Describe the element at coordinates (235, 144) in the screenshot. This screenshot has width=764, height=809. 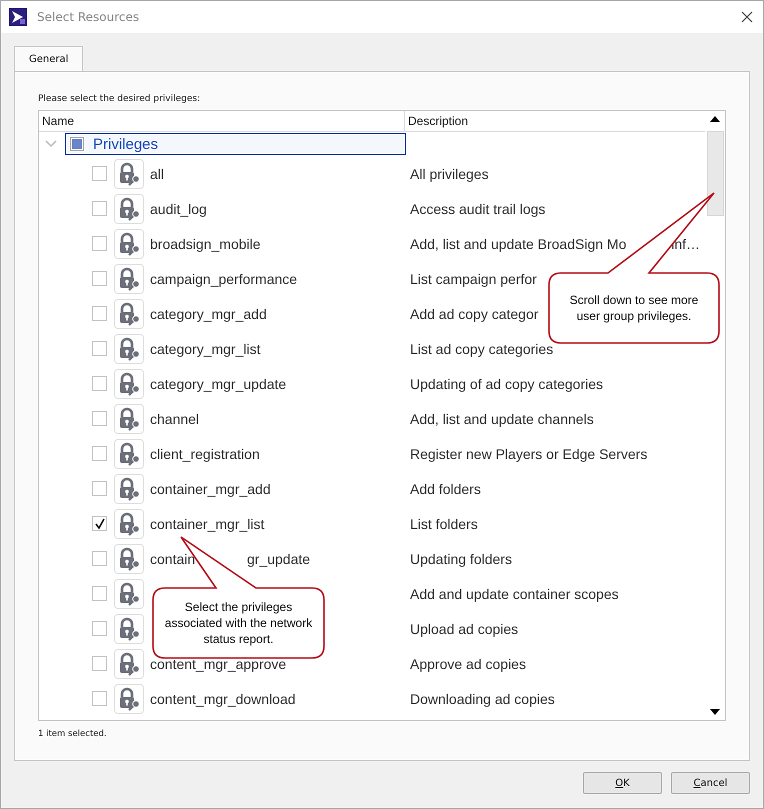
I see `tree-node: Privileges` at that location.